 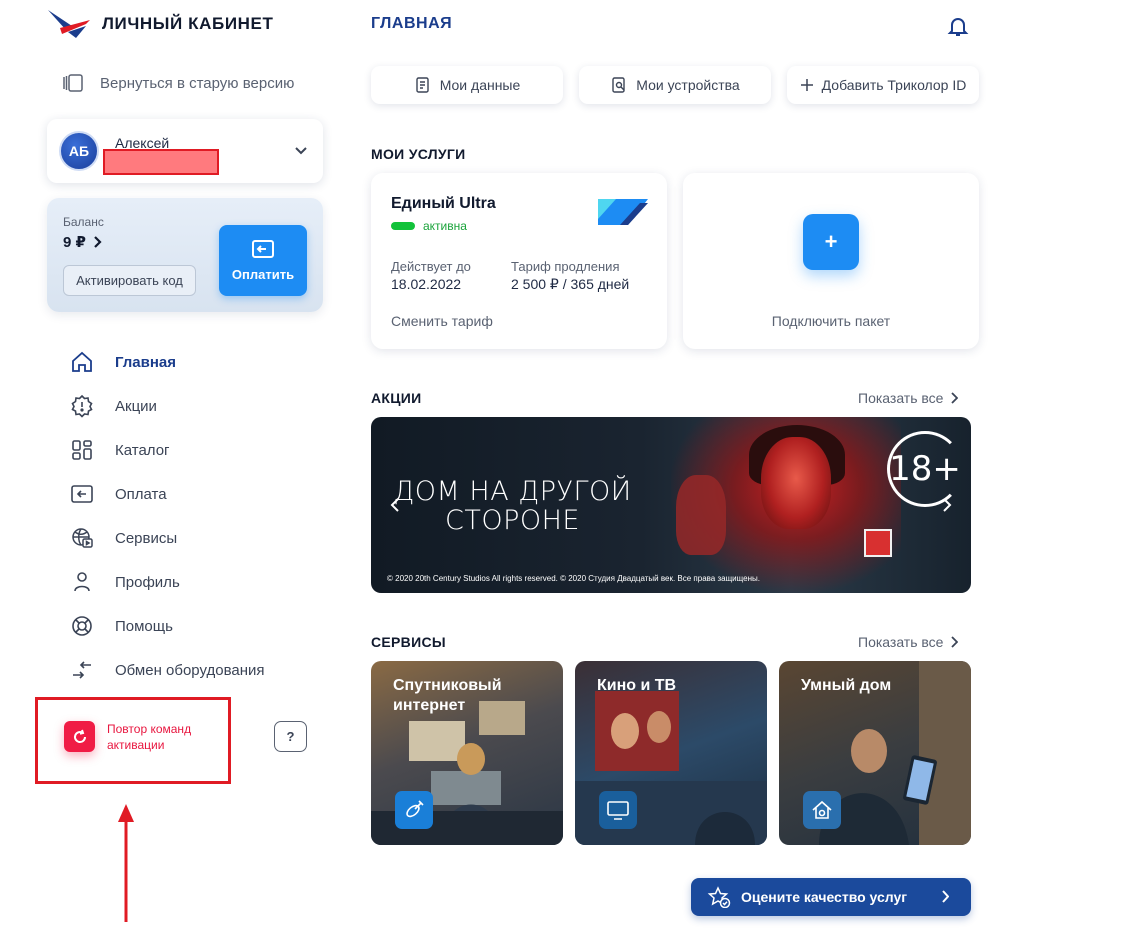 What do you see at coordinates (447, 695) in the screenshot?
I see `tile-title: Спутниковый интернет` at bounding box center [447, 695].